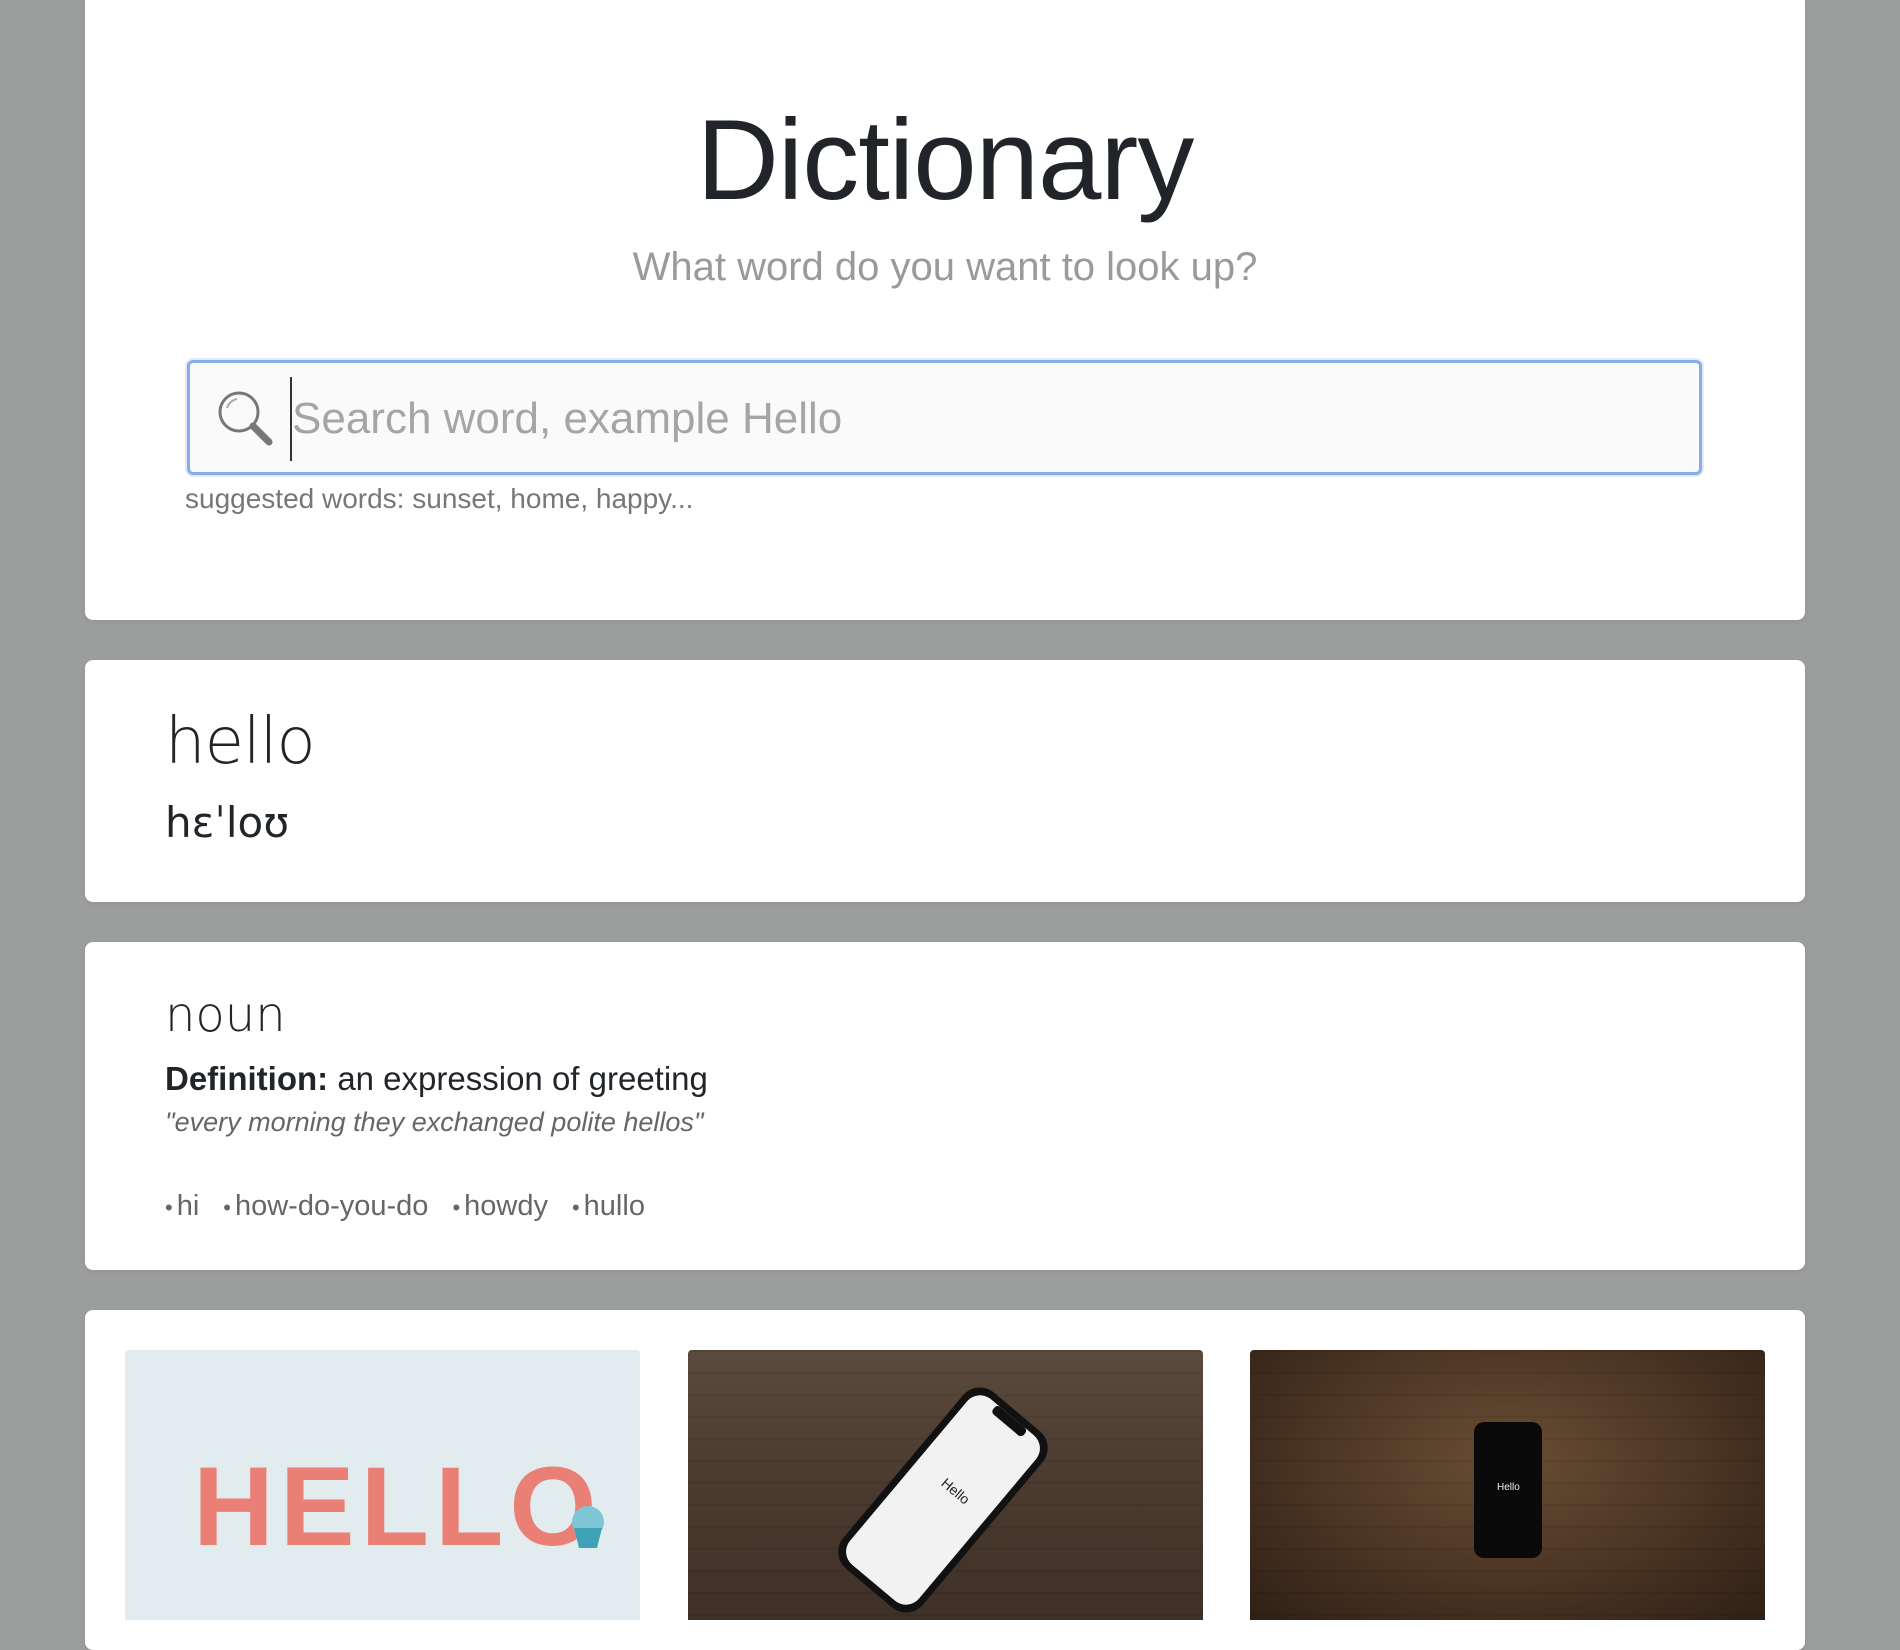  What do you see at coordinates (247, 1078) in the screenshot?
I see `definition-label: Definition:` at bounding box center [247, 1078].